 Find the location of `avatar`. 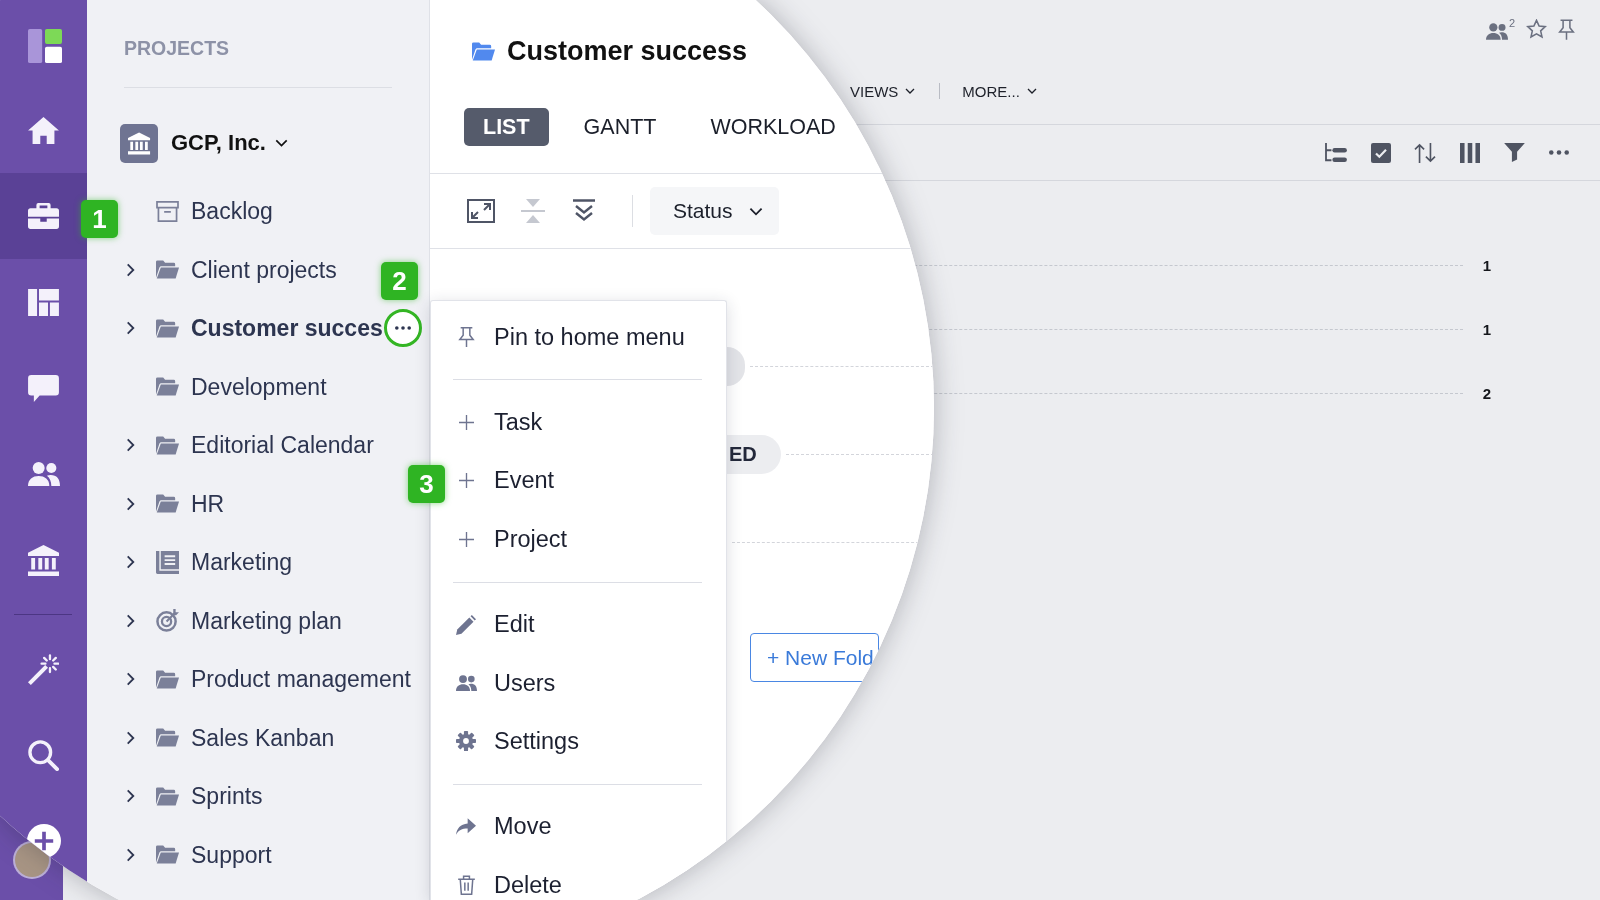

avatar is located at coordinates (31, 860).